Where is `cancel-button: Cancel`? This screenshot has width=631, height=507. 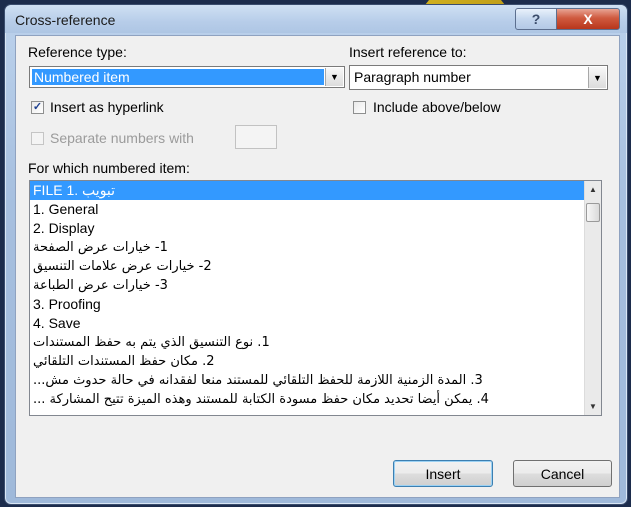
cancel-button: Cancel is located at coordinates (562, 473).